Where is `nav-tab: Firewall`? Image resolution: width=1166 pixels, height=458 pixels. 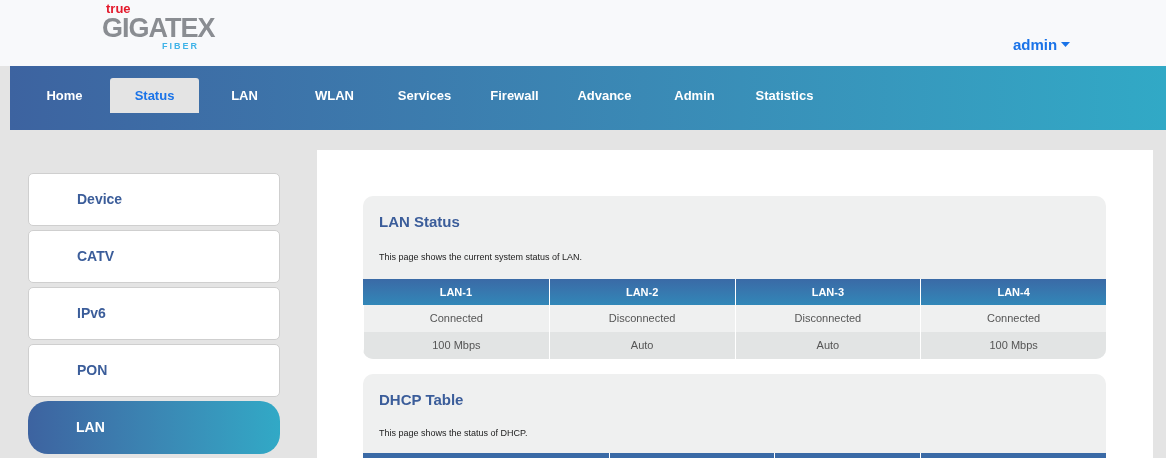
nav-tab: Firewall is located at coordinates (514, 95).